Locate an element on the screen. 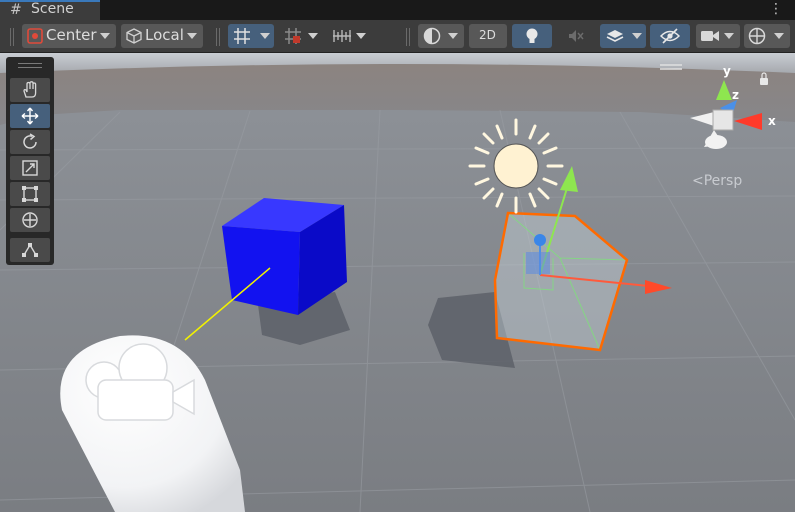 This screenshot has height=512, width=795. rotate-tool-button is located at coordinates (30, 142).